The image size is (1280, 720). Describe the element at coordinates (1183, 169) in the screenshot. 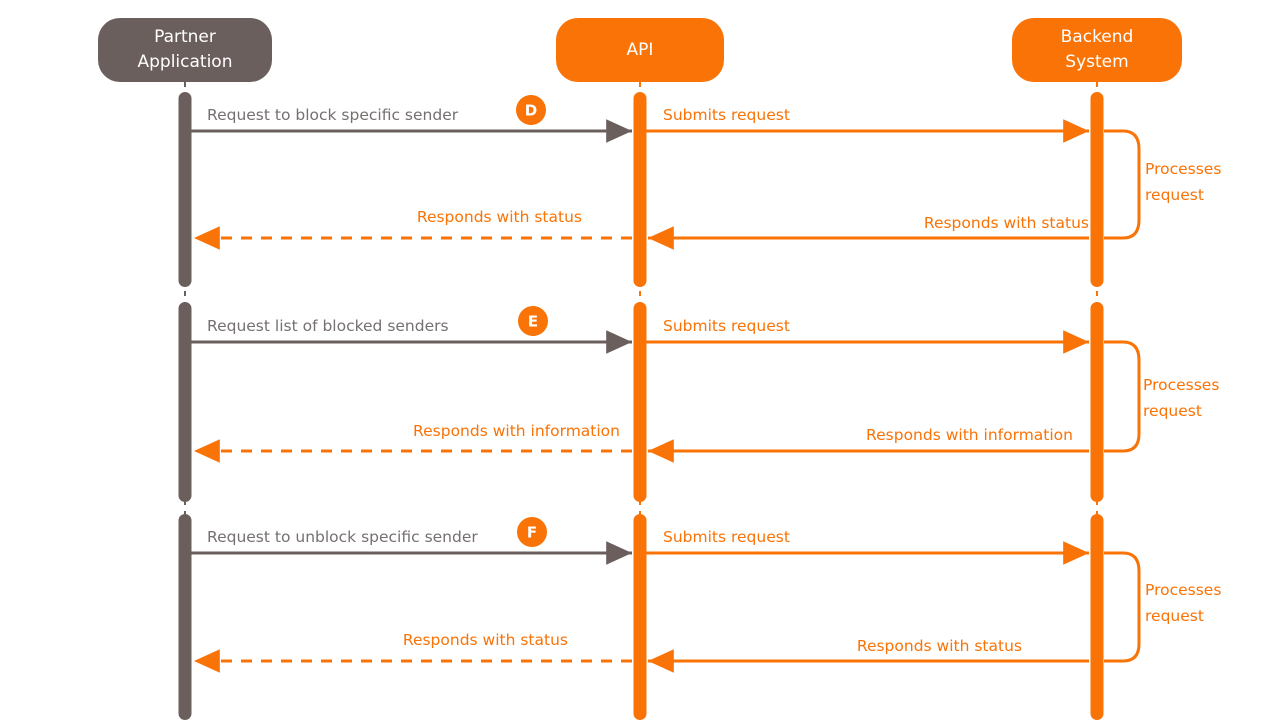

I see `note-backend-processes-1-line1: Processes` at that location.